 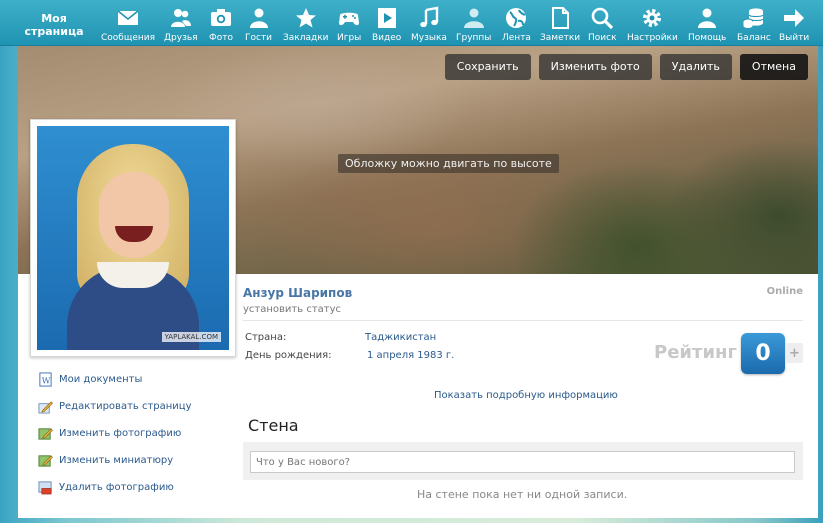 I want to click on nav-label: Помощь, so click(x=707, y=38).